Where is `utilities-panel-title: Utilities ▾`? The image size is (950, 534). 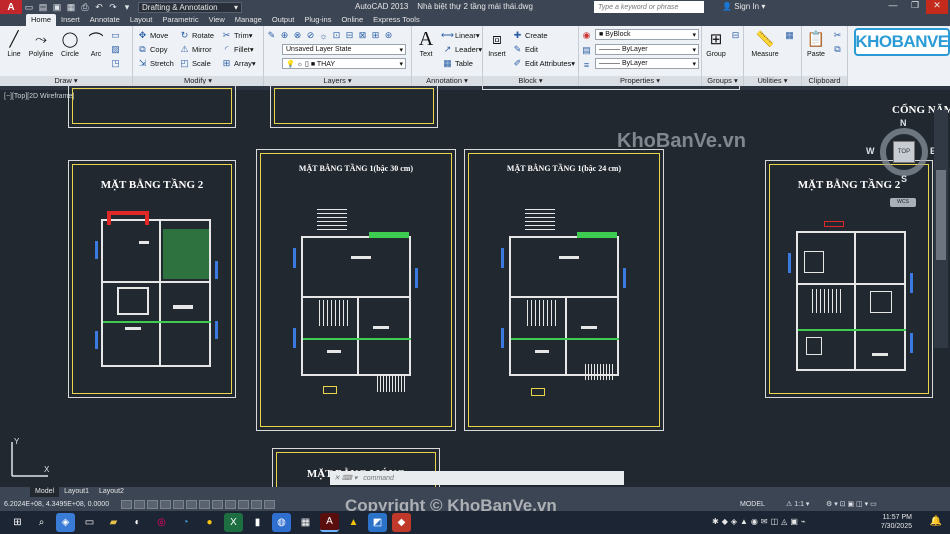
utilities-panel-title: Utilities ▾ is located at coordinates (772, 81).